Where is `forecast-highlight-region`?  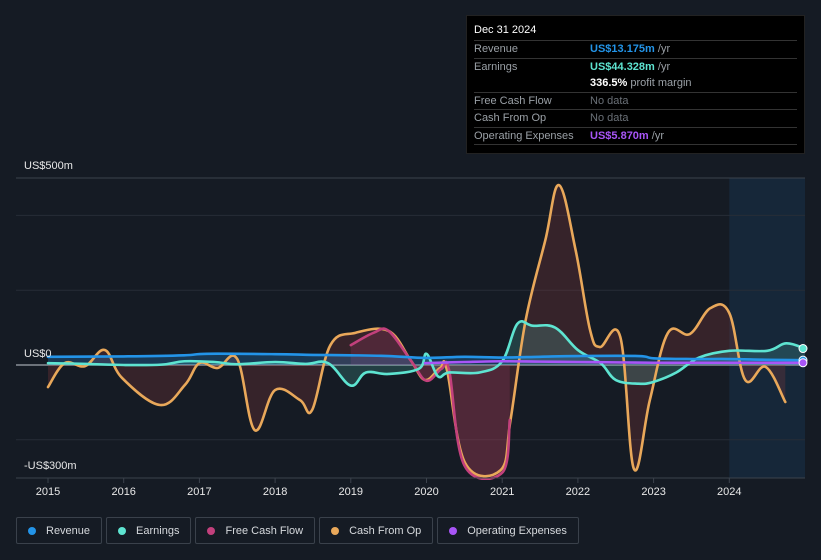
forecast-highlight-region is located at coordinates (767, 328).